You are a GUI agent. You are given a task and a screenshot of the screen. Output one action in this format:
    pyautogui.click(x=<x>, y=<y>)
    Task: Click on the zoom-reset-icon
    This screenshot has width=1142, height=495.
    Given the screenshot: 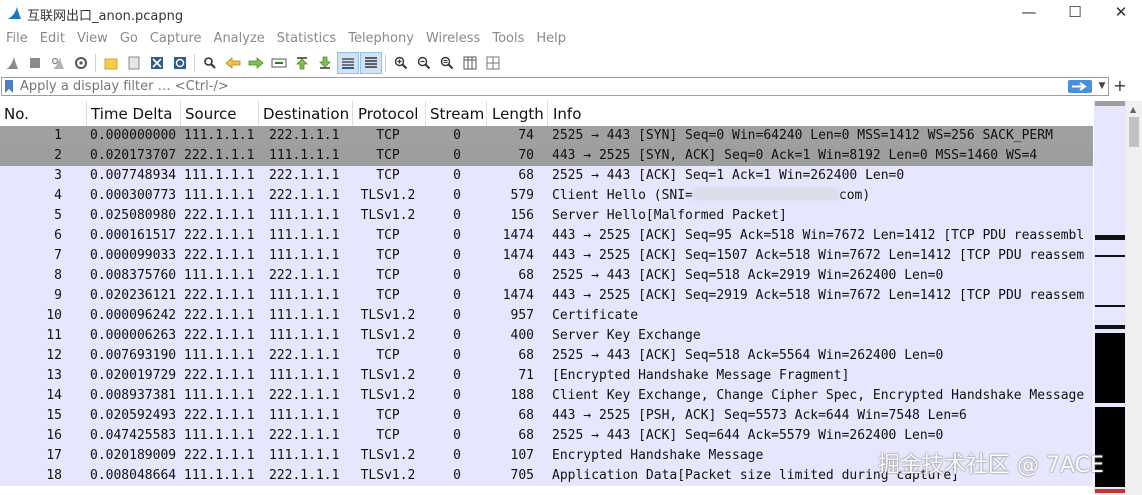 What is the action you would take?
    pyautogui.click(x=447, y=63)
    